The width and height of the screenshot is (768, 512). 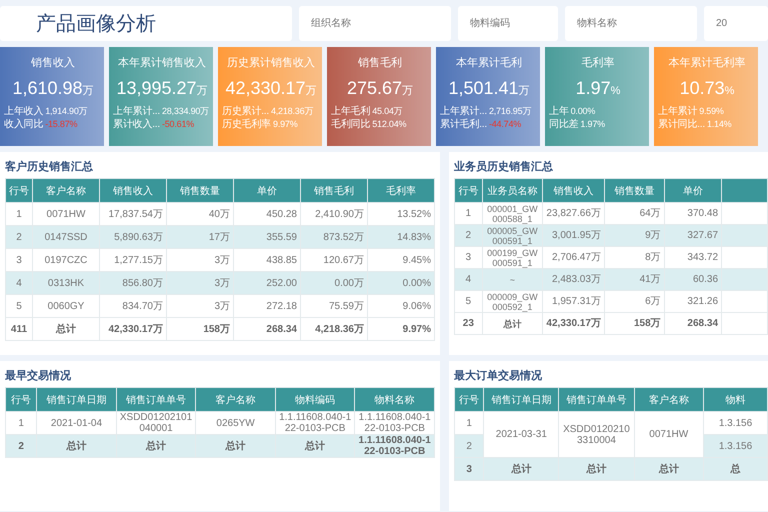 I want to click on total-cell: 42,330.17万, so click(x=133, y=329).